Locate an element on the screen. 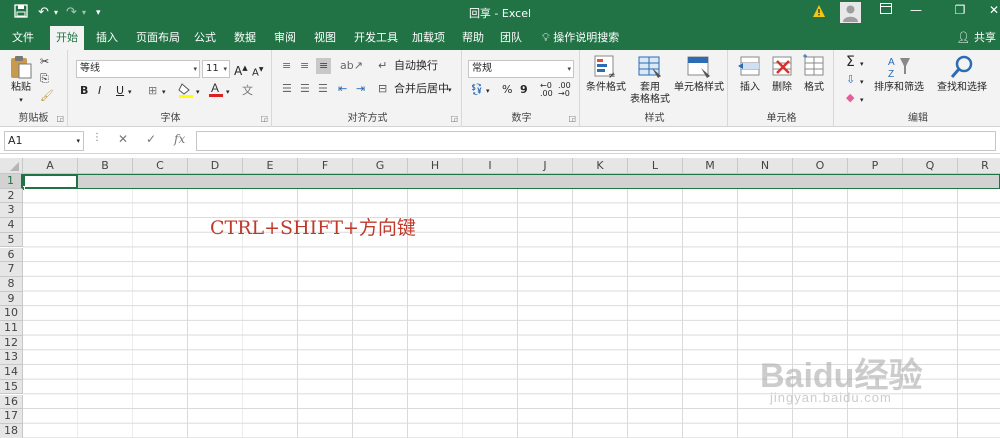  tab-add-ins: 加载项 is located at coordinates (428, 38).